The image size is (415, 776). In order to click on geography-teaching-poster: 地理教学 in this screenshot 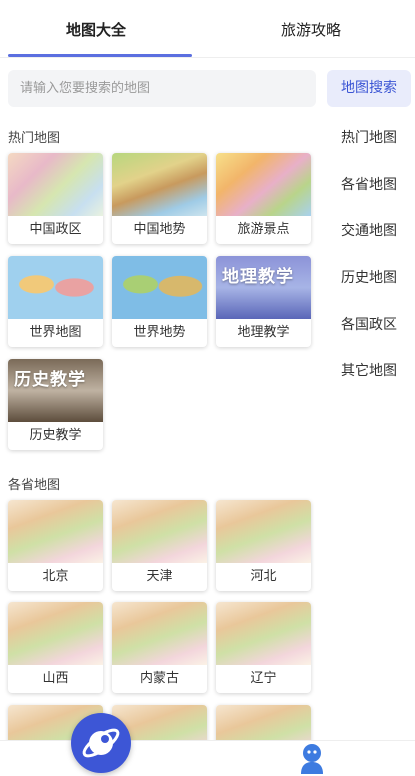, I will do `click(263, 287)`.